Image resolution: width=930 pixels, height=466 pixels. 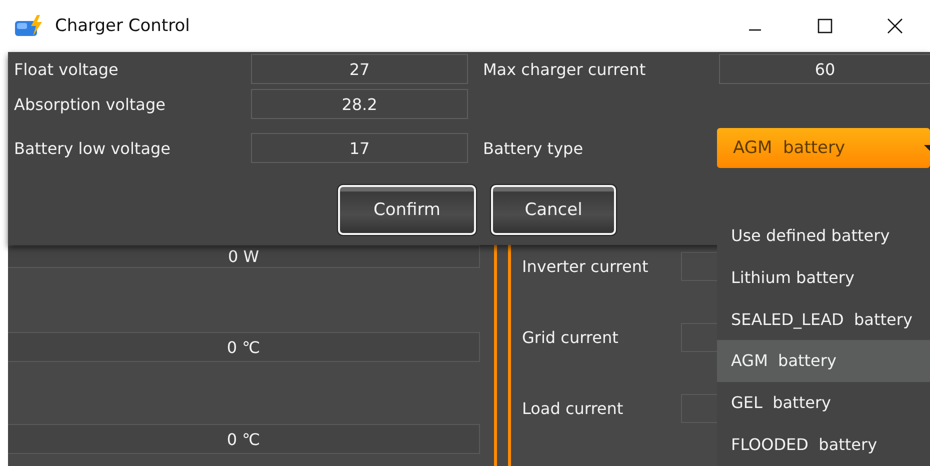 What do you see at coordinates (825, 26) in the screenshot?
I see `maximize-icon` at bounding box center [825, 26].